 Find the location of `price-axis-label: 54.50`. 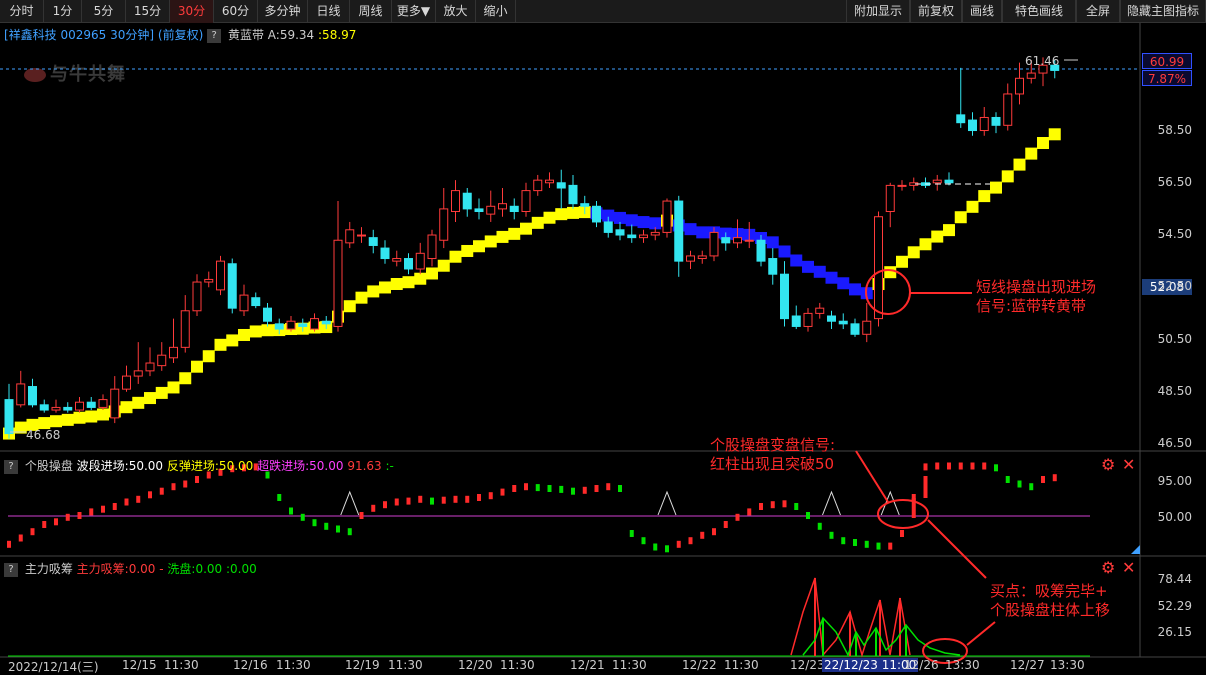

price-axis-label: 54.50 is located at coordinates (1174, 234).